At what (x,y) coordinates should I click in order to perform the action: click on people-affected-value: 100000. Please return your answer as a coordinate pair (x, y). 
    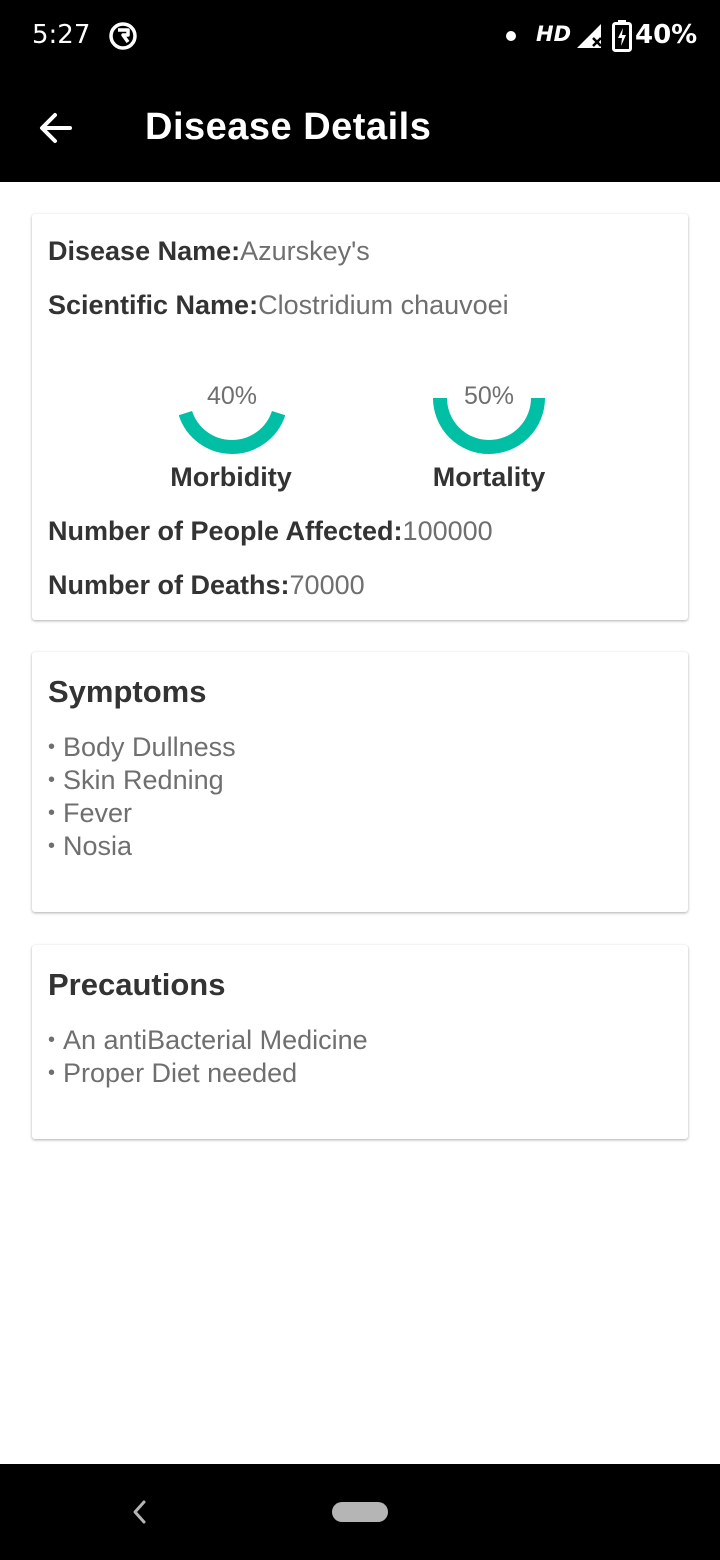
    Looking at the image, I should click on (447, 531).